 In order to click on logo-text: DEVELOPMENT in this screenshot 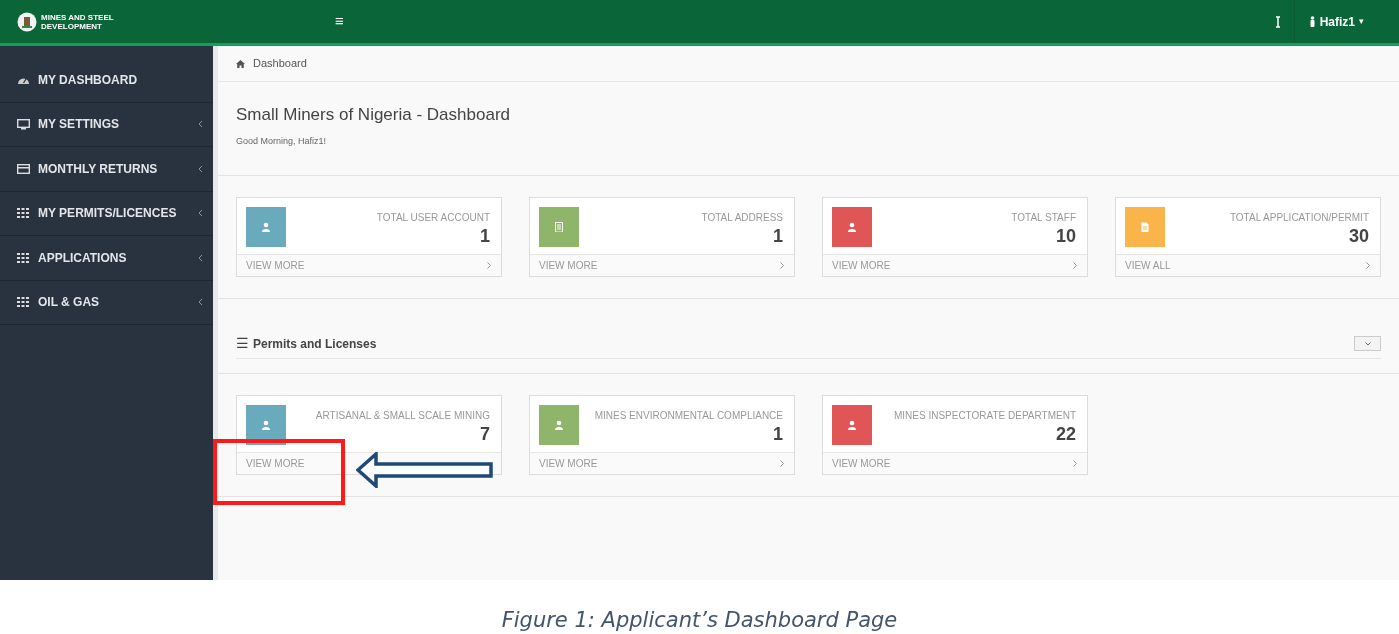, I will do `click(72, 26)`.